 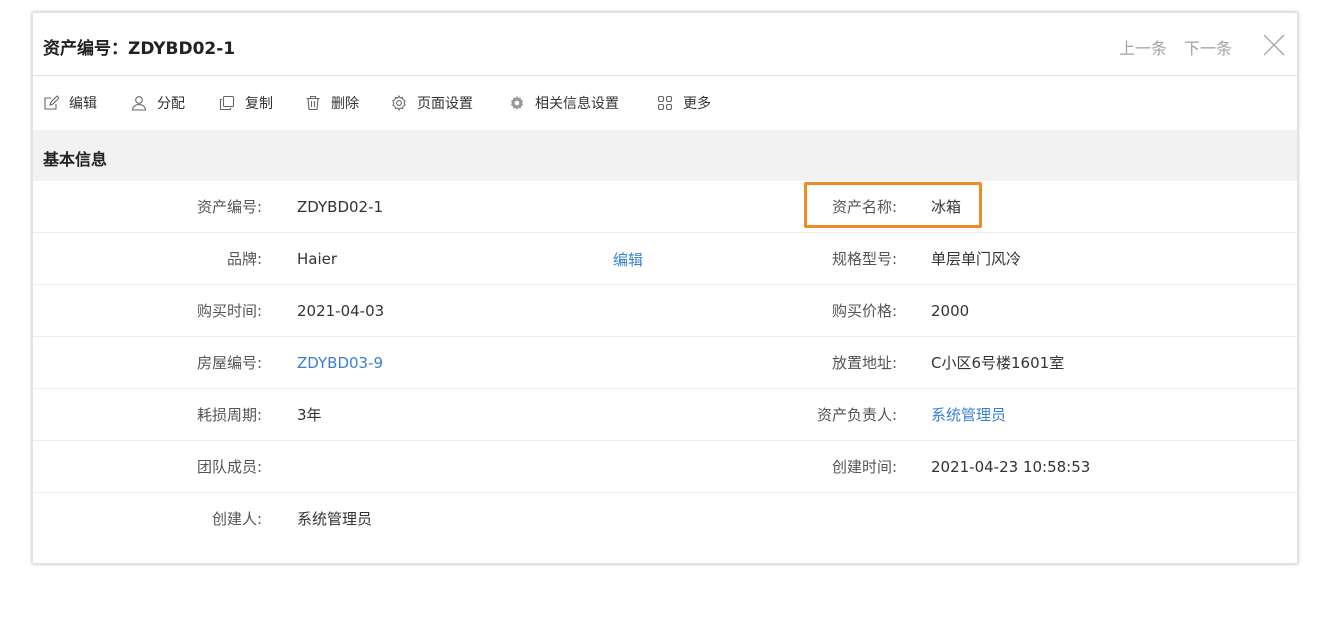 What do you see at coordinates (244, 259) in the screenshot?
I see `field-label-brand: 品牌:` at bounding box center [244, 259].